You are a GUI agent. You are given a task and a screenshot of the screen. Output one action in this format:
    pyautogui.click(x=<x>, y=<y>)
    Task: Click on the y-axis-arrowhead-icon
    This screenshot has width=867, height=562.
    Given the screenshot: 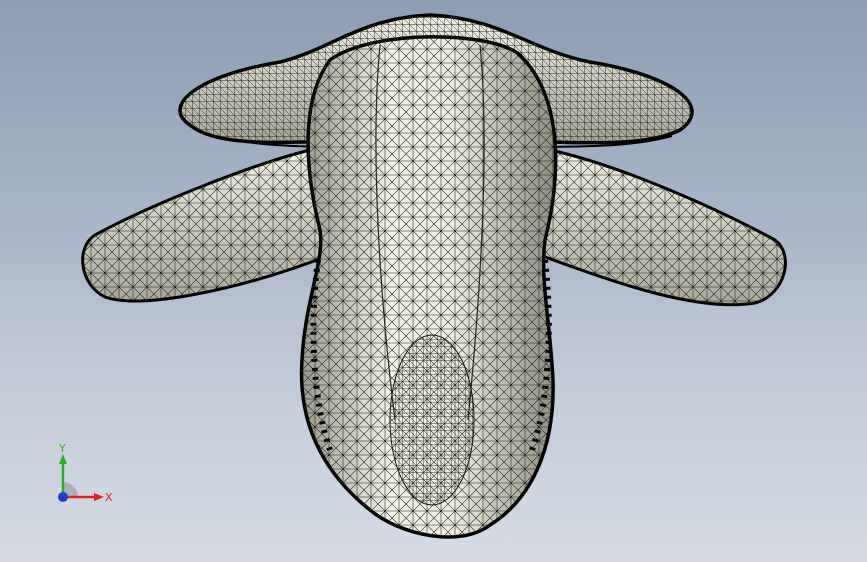 What is the action you would take?
    pyautogui.click(x=63, y=459)
    